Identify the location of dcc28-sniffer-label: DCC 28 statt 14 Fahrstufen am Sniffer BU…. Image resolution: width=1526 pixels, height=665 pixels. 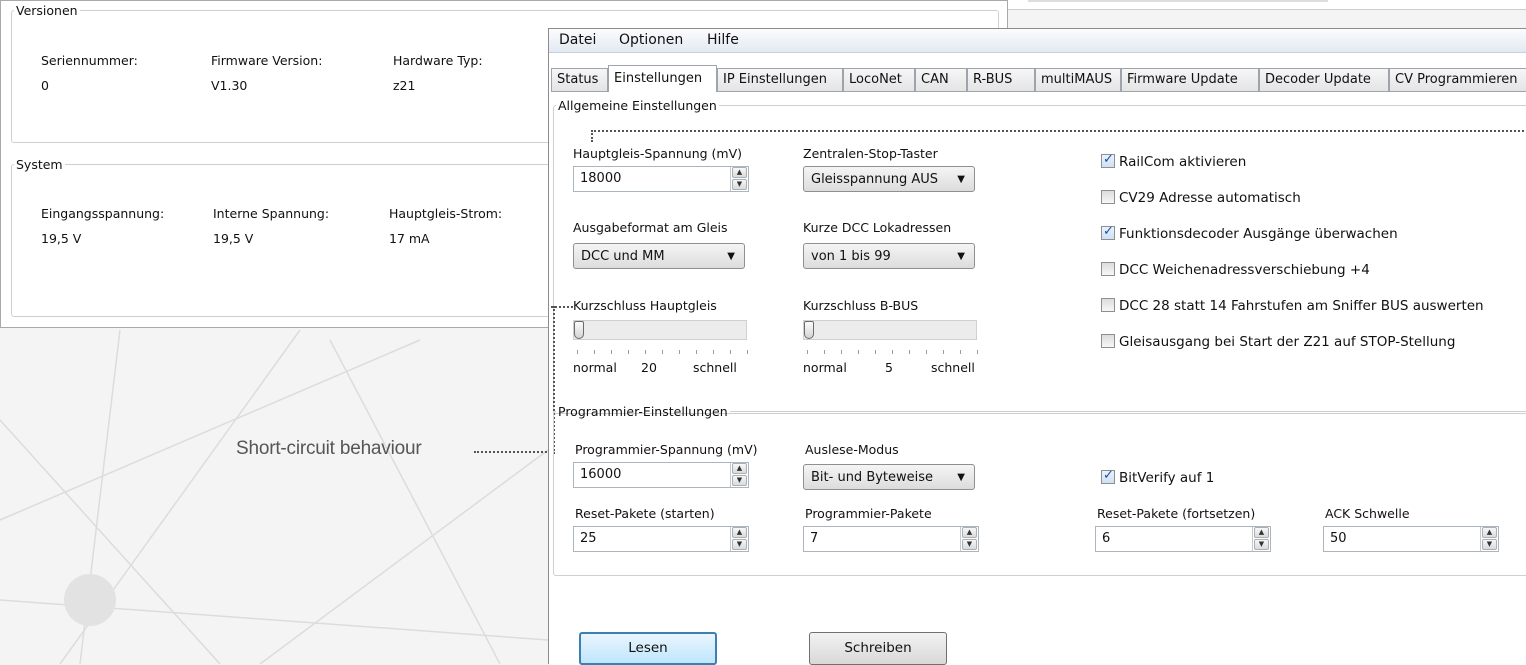
(1301, 306).